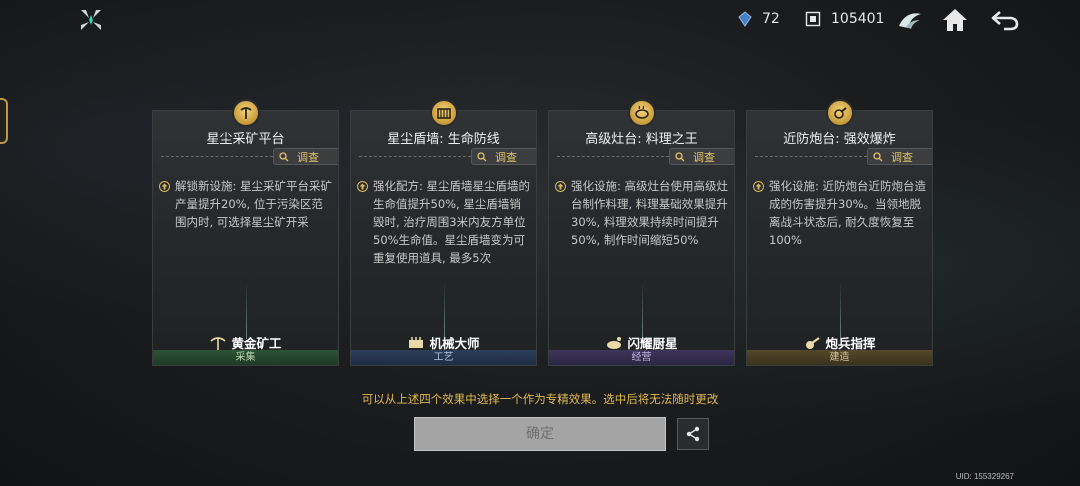 This screenshot has height=486, width=1080. What do you see at coordinates (839, 357) in the screenshot?
I see `category-bar: 建造` at bounding box center [839, 357].